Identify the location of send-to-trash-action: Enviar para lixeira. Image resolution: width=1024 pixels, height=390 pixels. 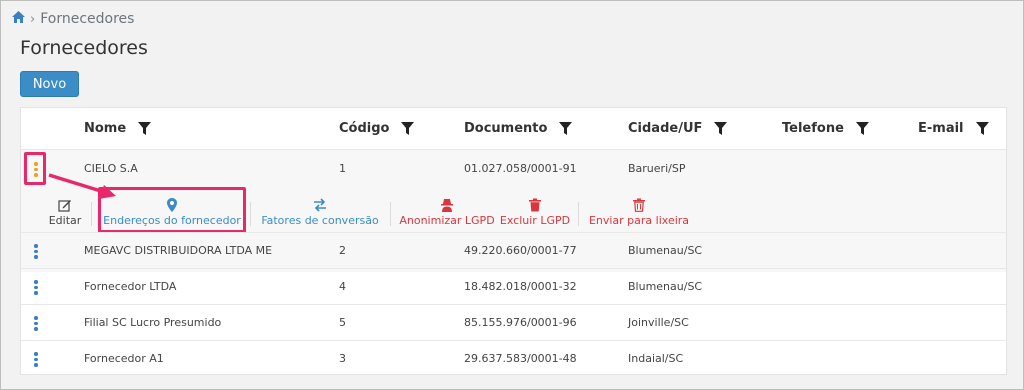
(639, 212).